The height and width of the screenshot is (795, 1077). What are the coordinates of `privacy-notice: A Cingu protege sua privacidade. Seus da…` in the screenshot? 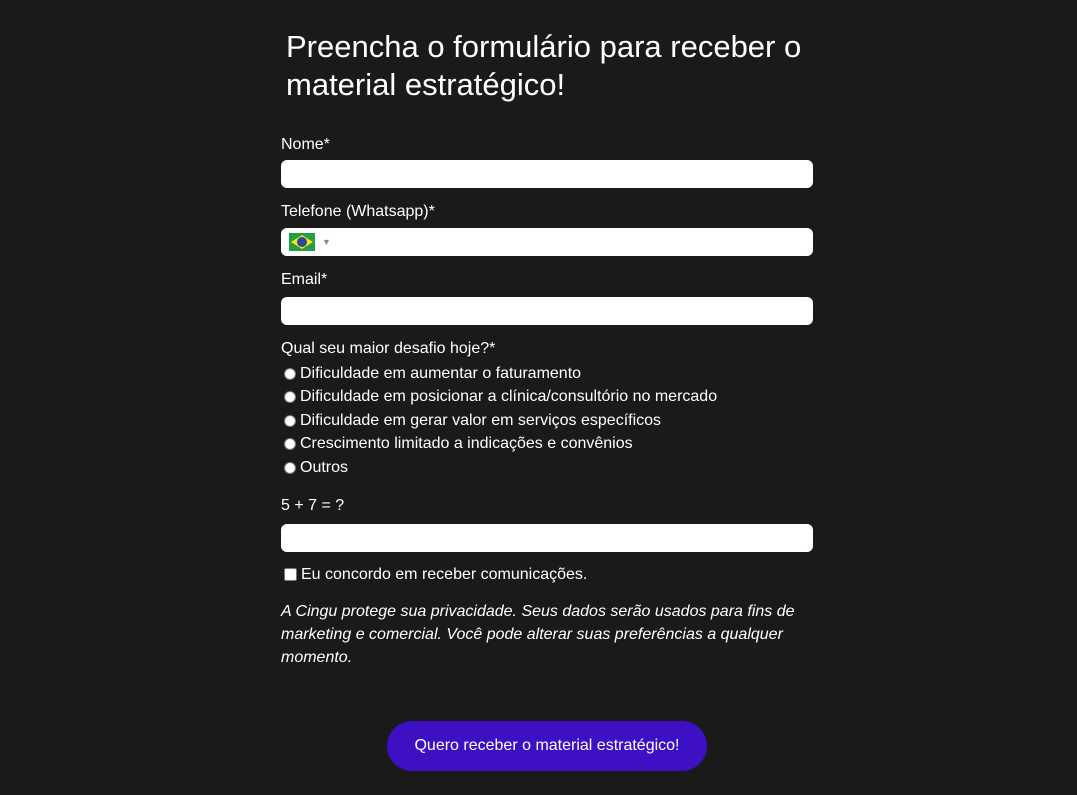 It's located at (538, 634).